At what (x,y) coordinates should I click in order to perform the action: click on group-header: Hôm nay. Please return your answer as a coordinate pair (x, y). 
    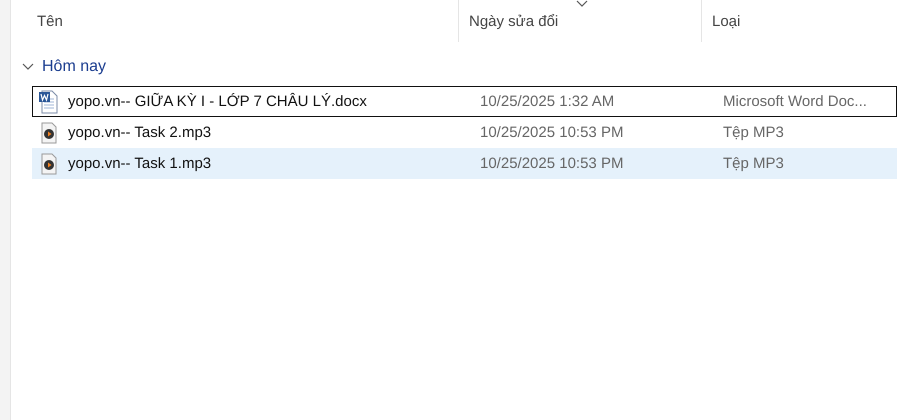
    Looking at the image, I should click on (64, 67).